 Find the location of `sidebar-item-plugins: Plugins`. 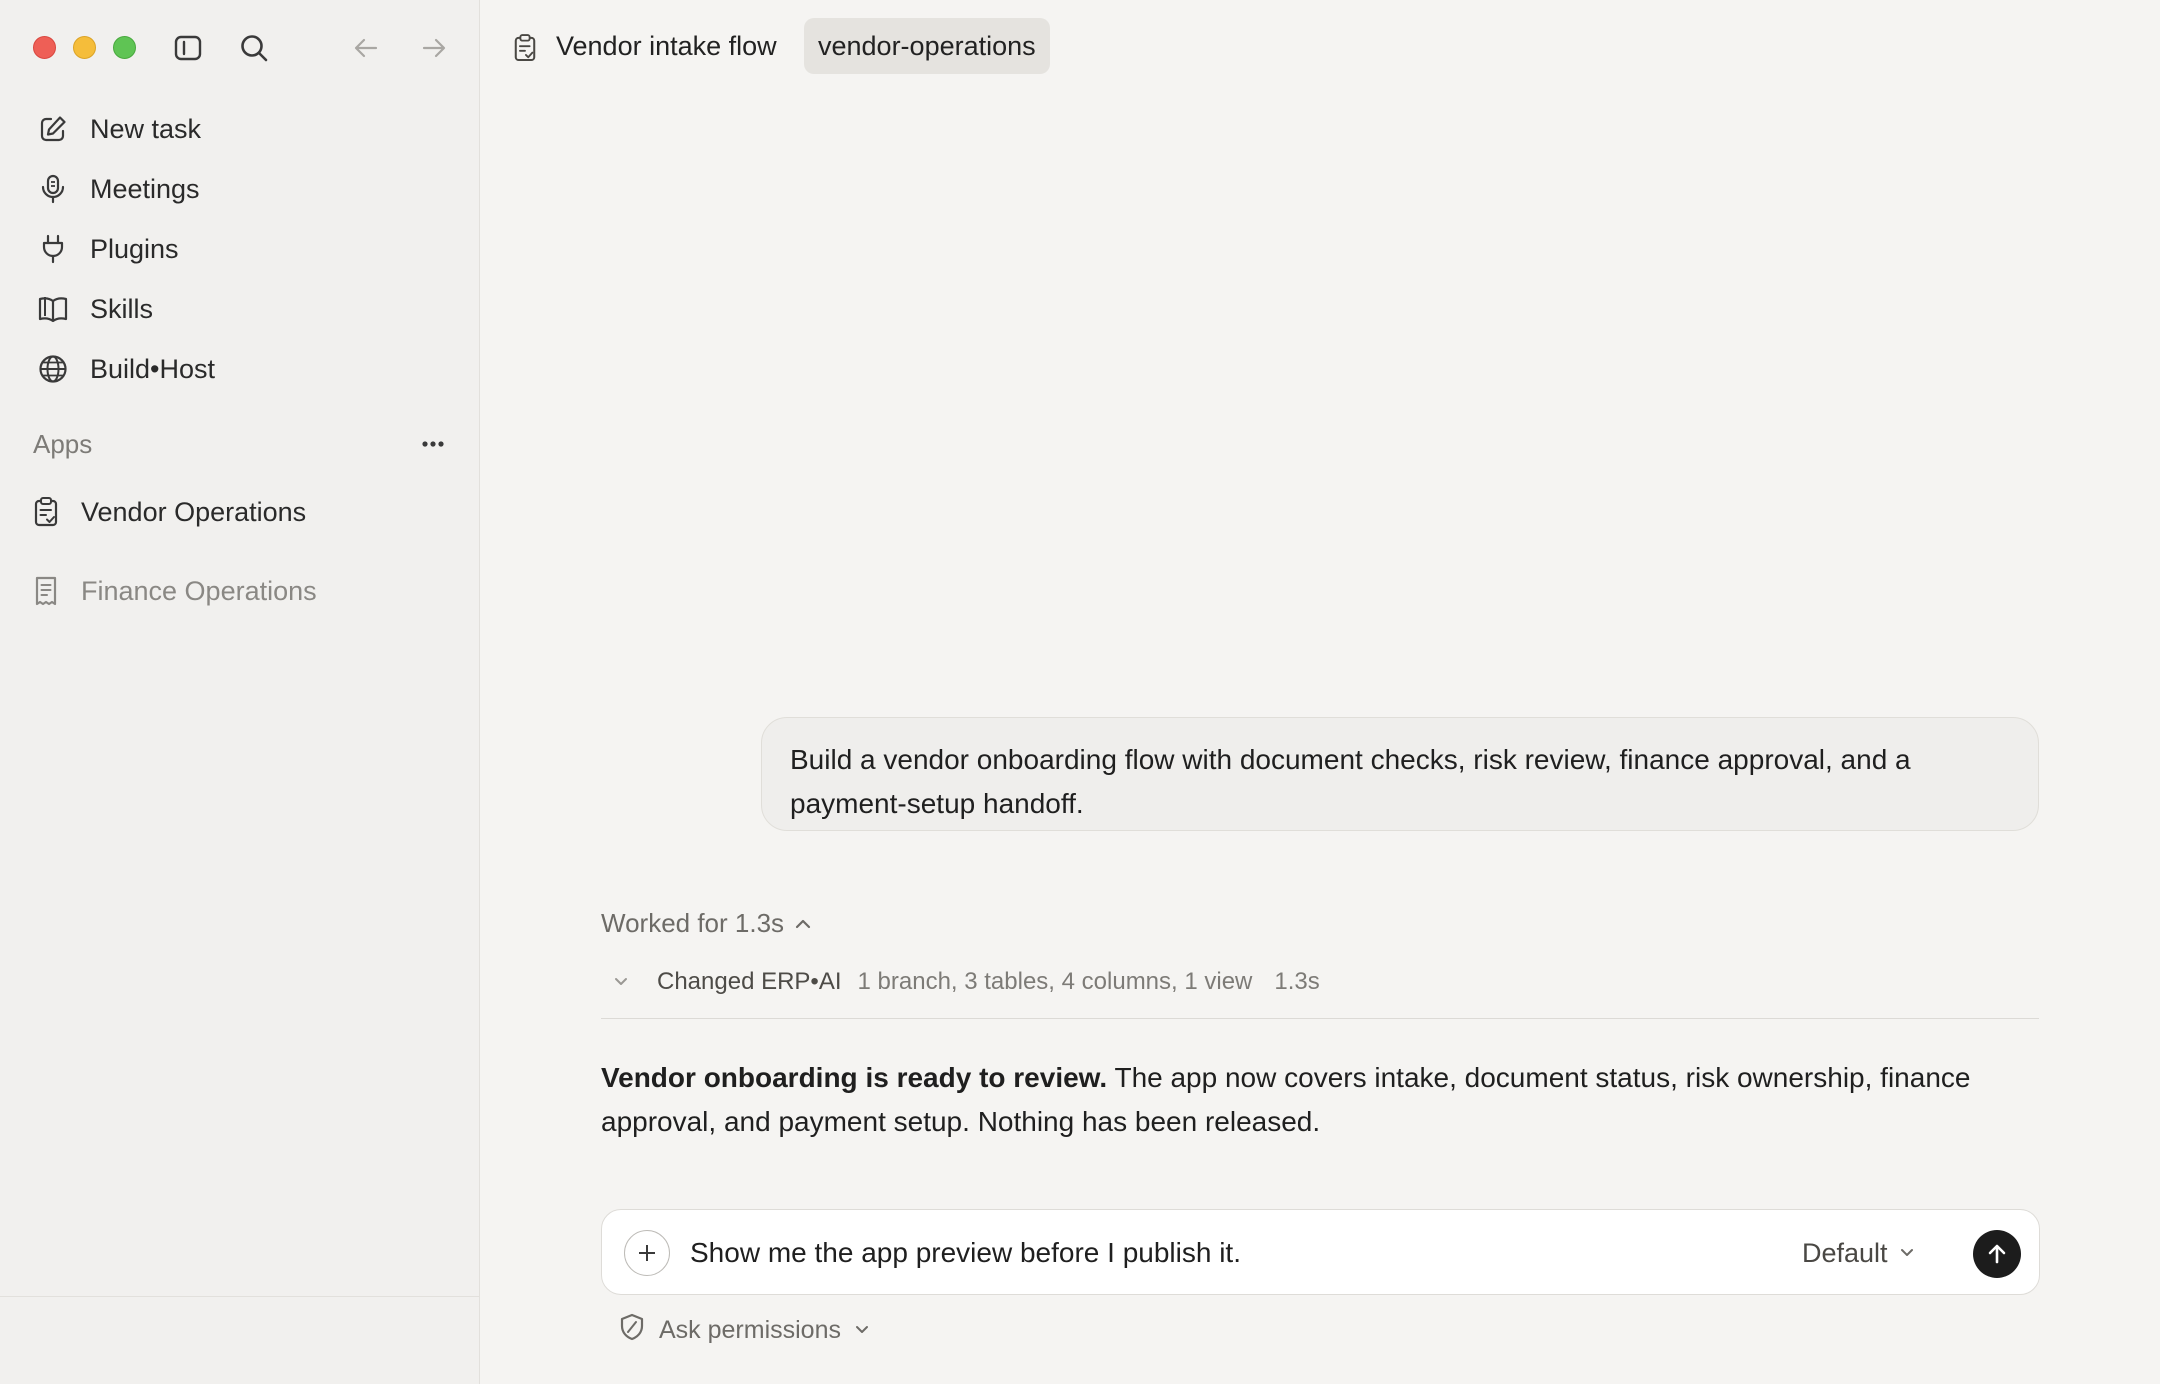

sidebar-item-plugins: Plugins is located at coordinates (242, 249).